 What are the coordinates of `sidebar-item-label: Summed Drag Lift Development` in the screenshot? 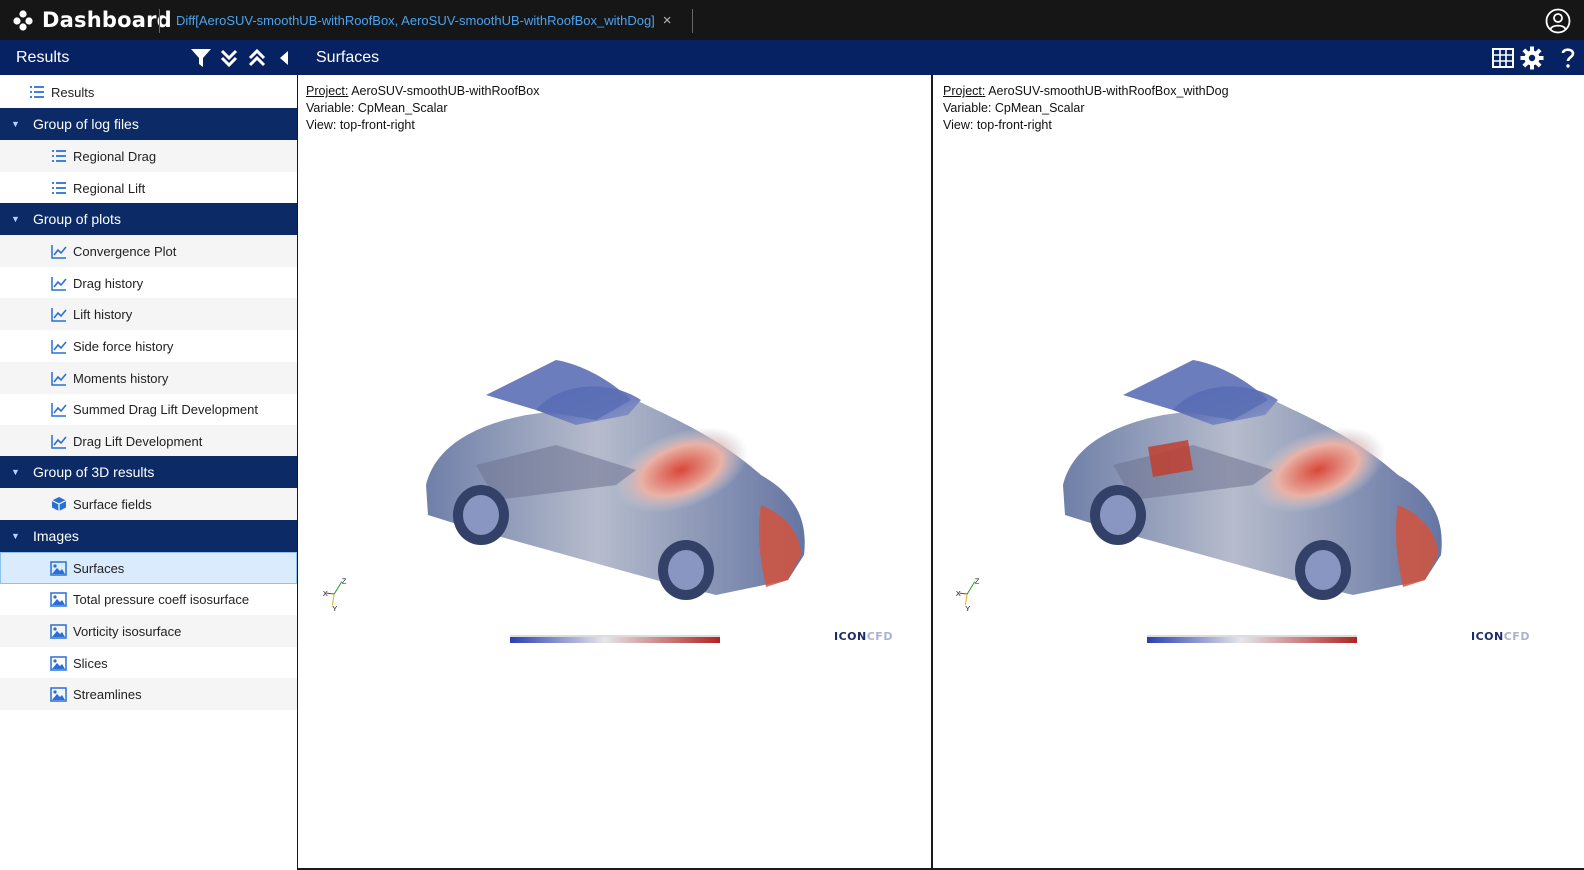 It's located at (165, 409).